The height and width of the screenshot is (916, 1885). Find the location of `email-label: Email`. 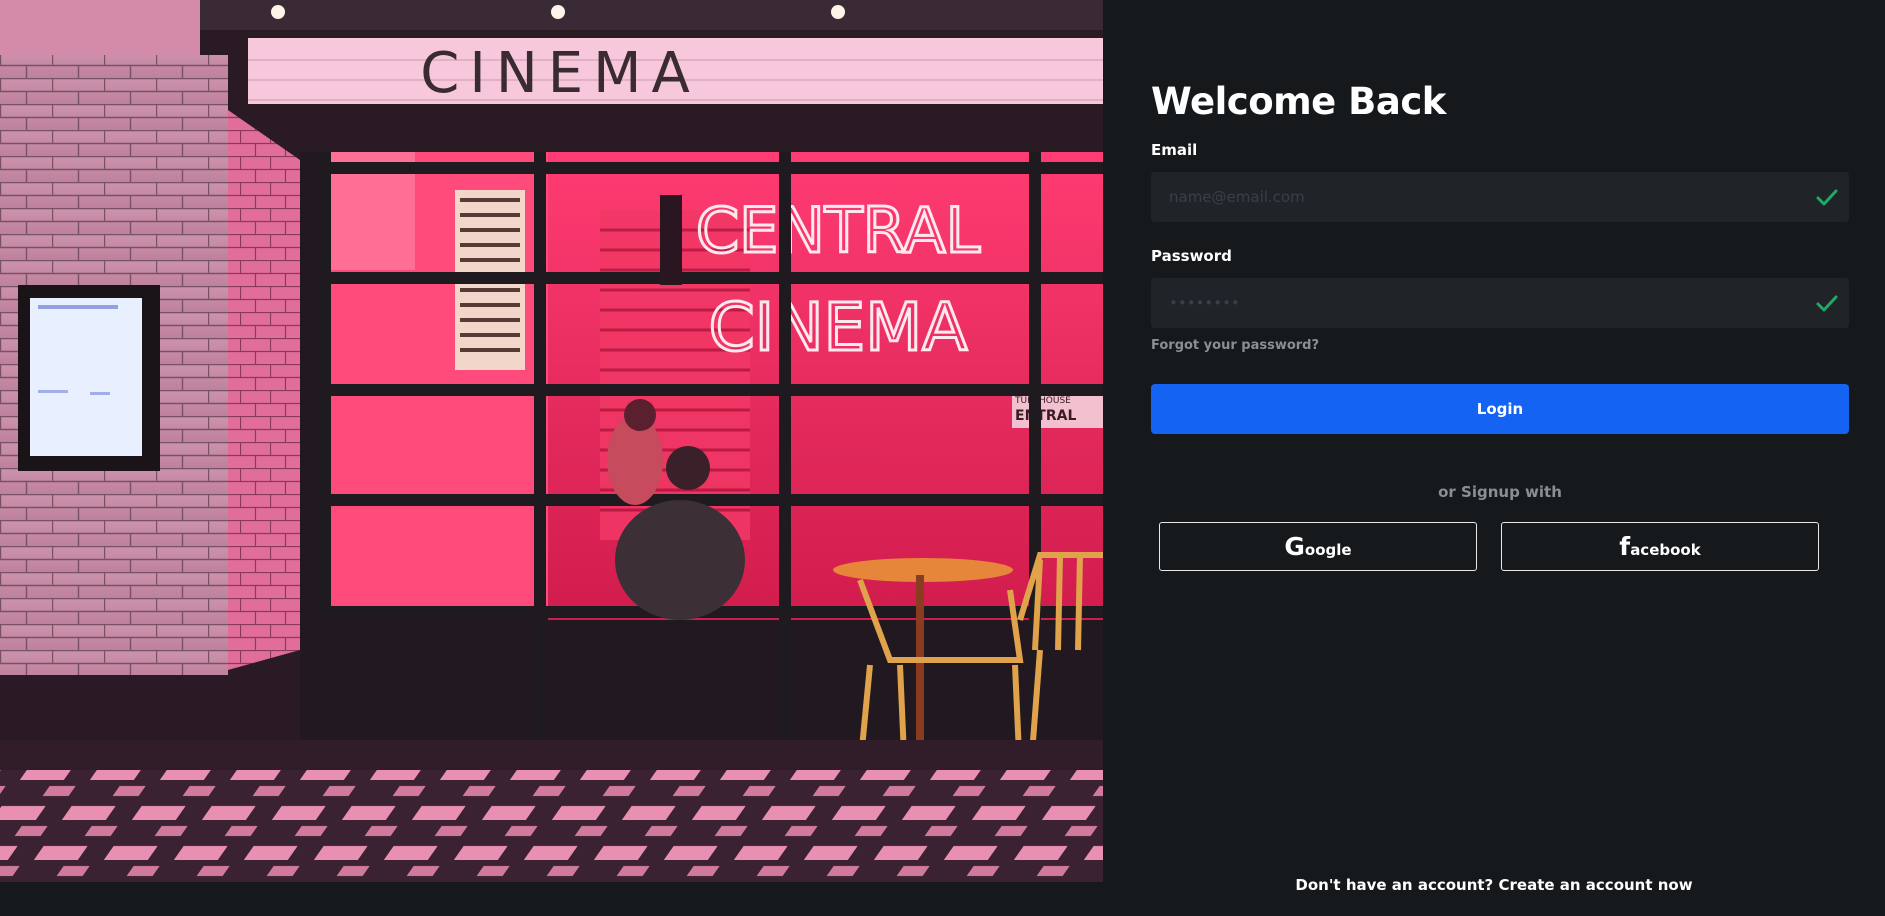

email-label: Email is located at coordinates (1174, 150).